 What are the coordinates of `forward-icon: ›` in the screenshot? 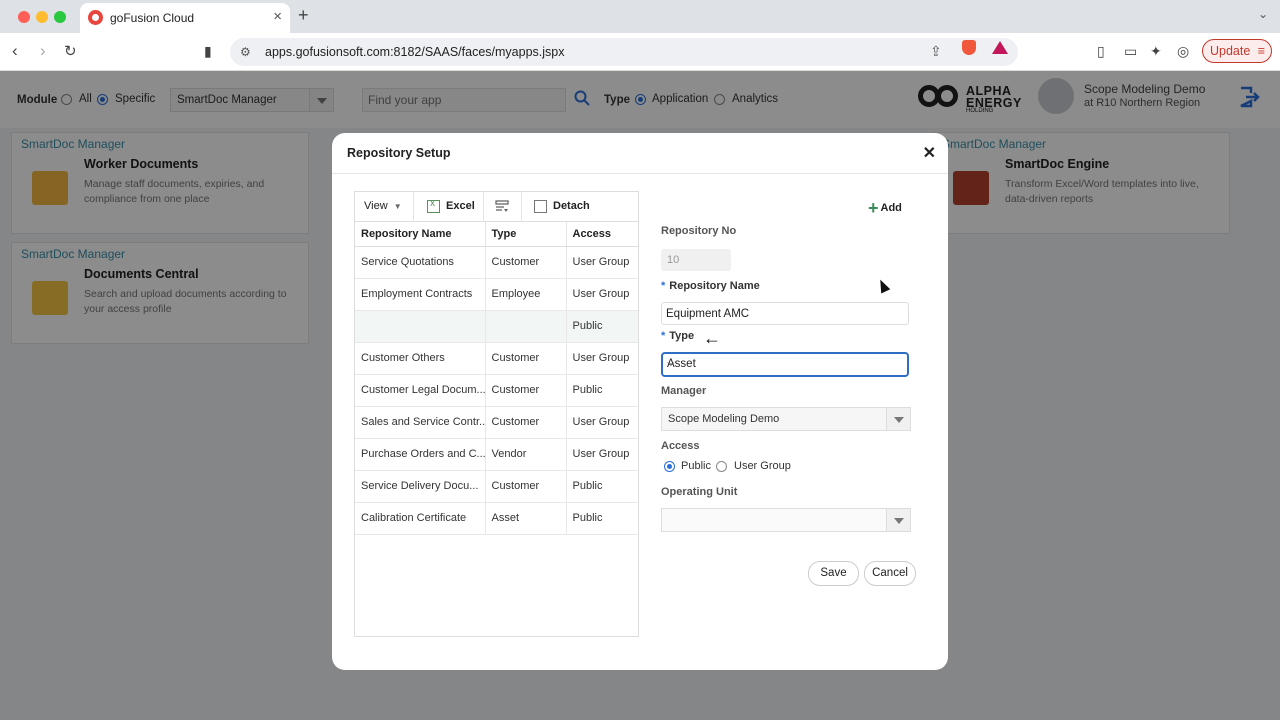 It's located at (43, 51).